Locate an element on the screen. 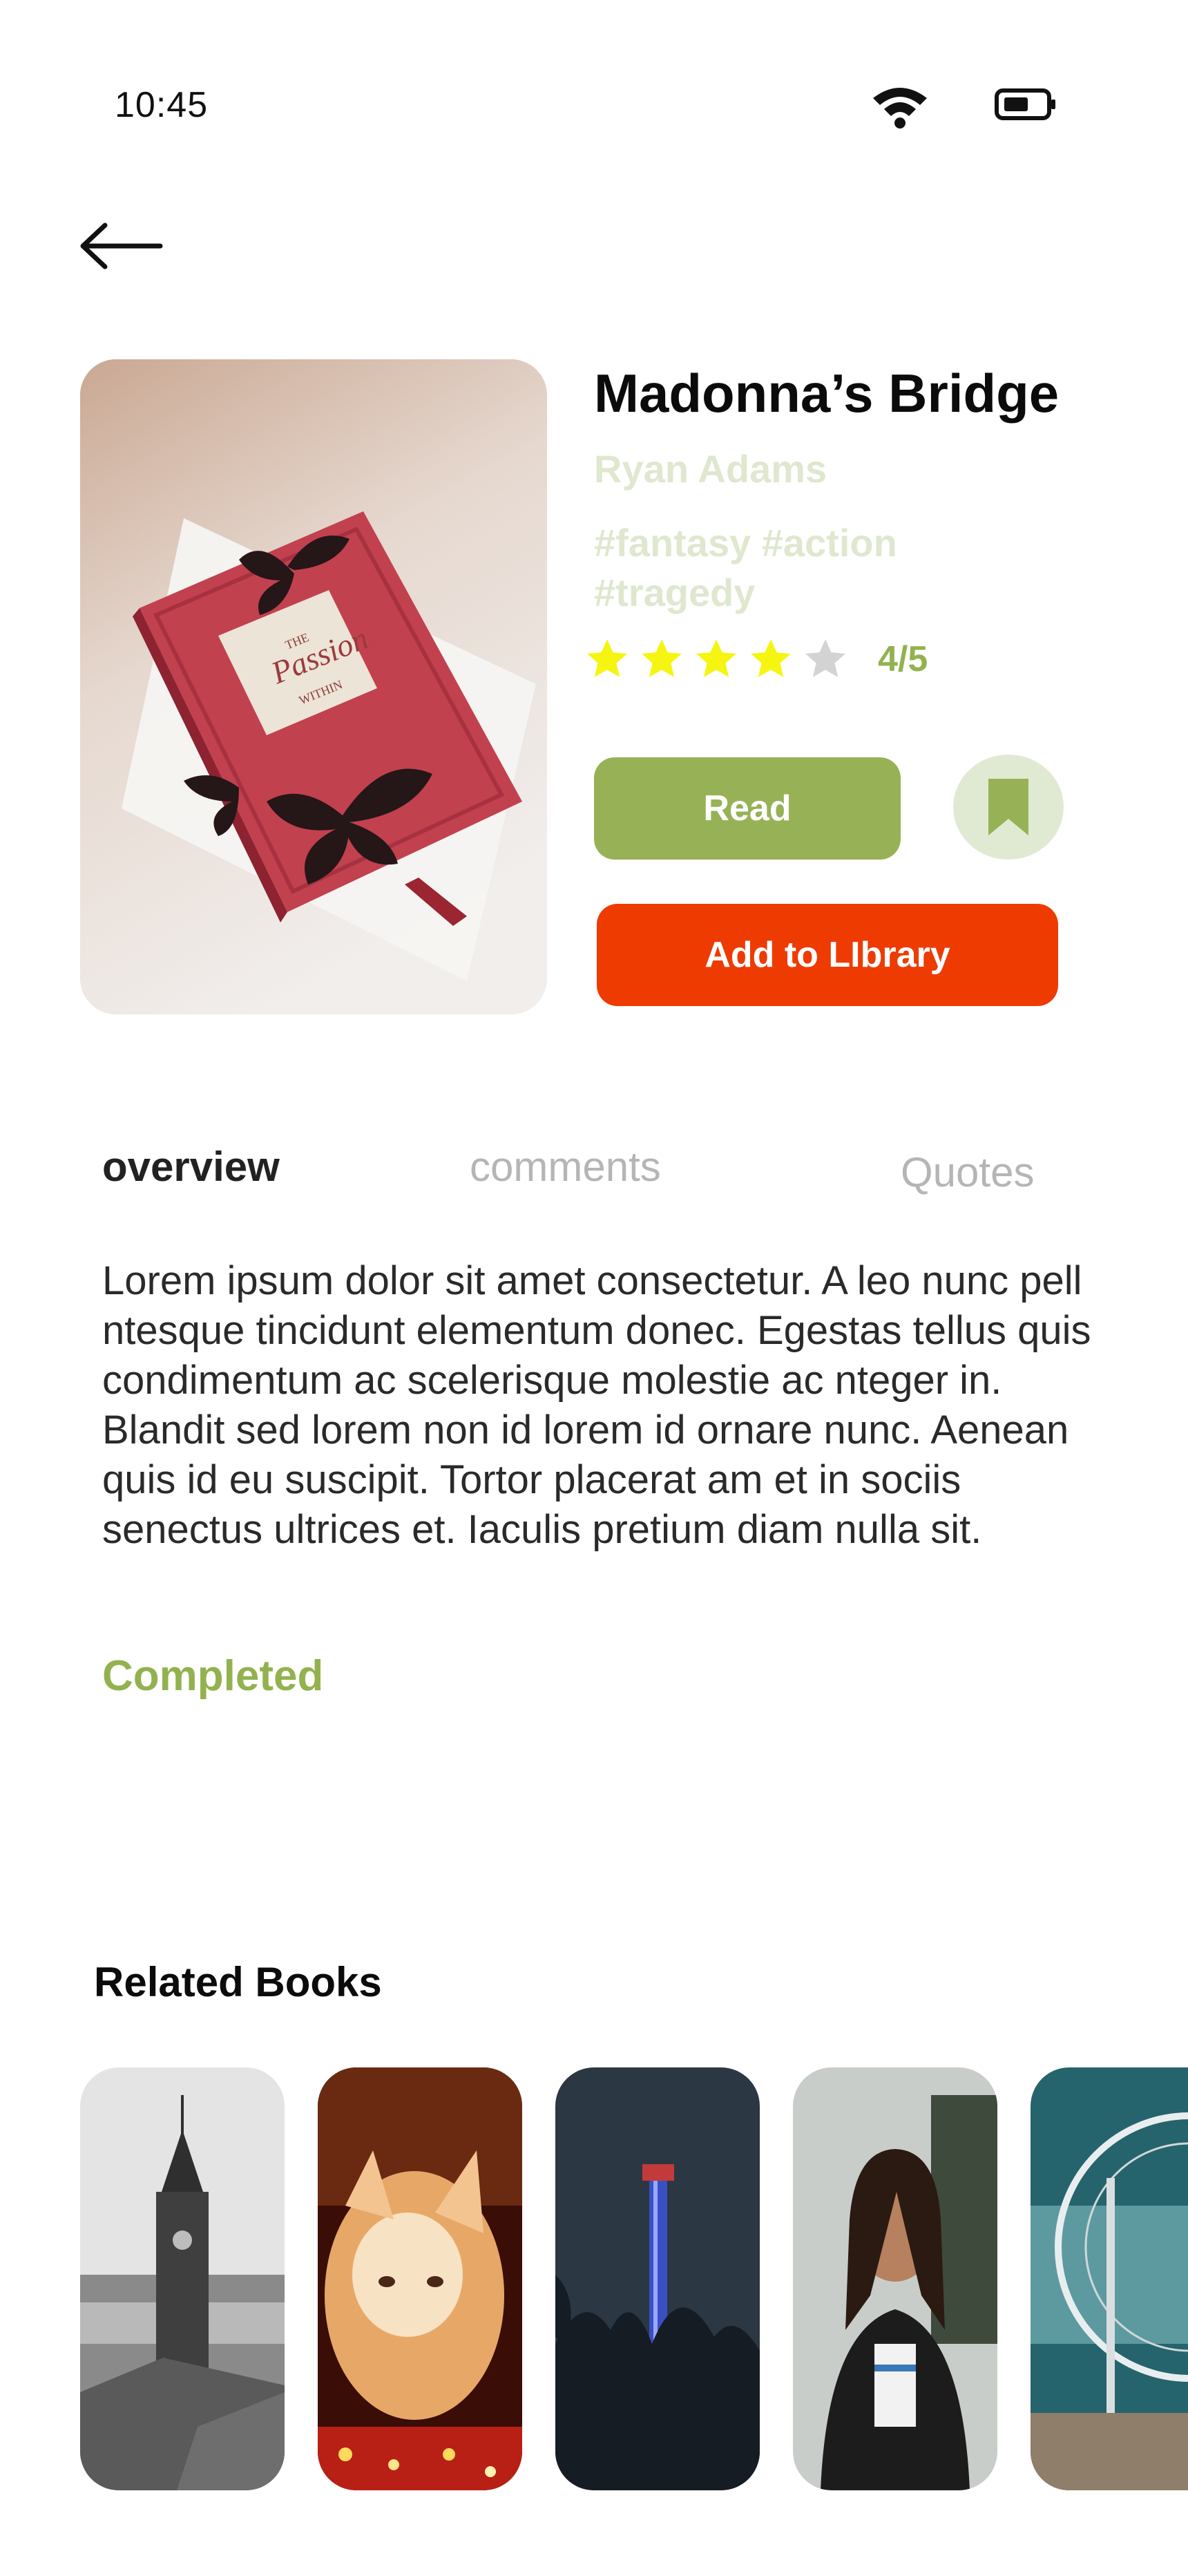 This screenshot has height=2576, width=1188. bookmark-icon is located at coordinates (1008, 807).